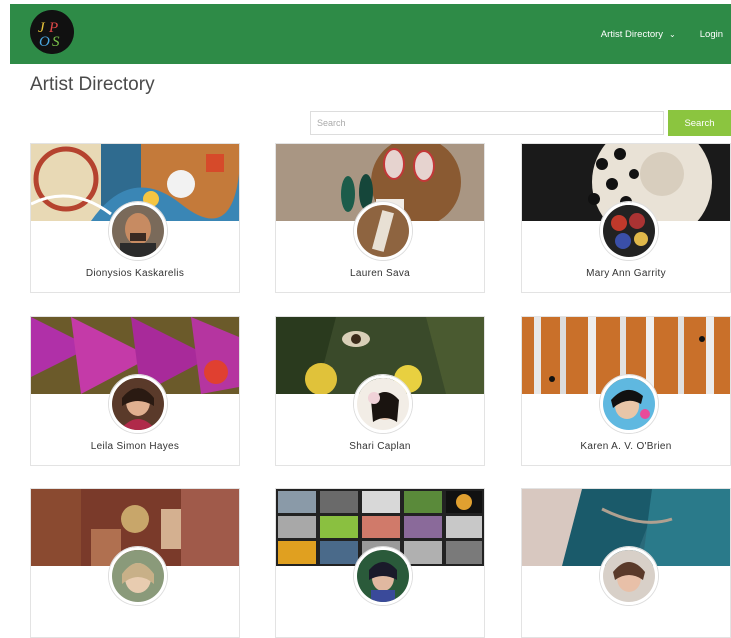  I want to click on nav-artist-directory-label: Artist Directory, so click(632, 34).